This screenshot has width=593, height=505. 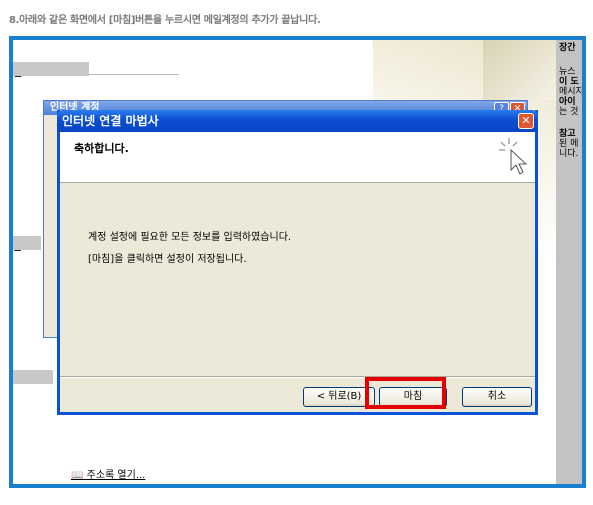 I want to click on right-panel-line: 는 것, so click(x=569, y=112).